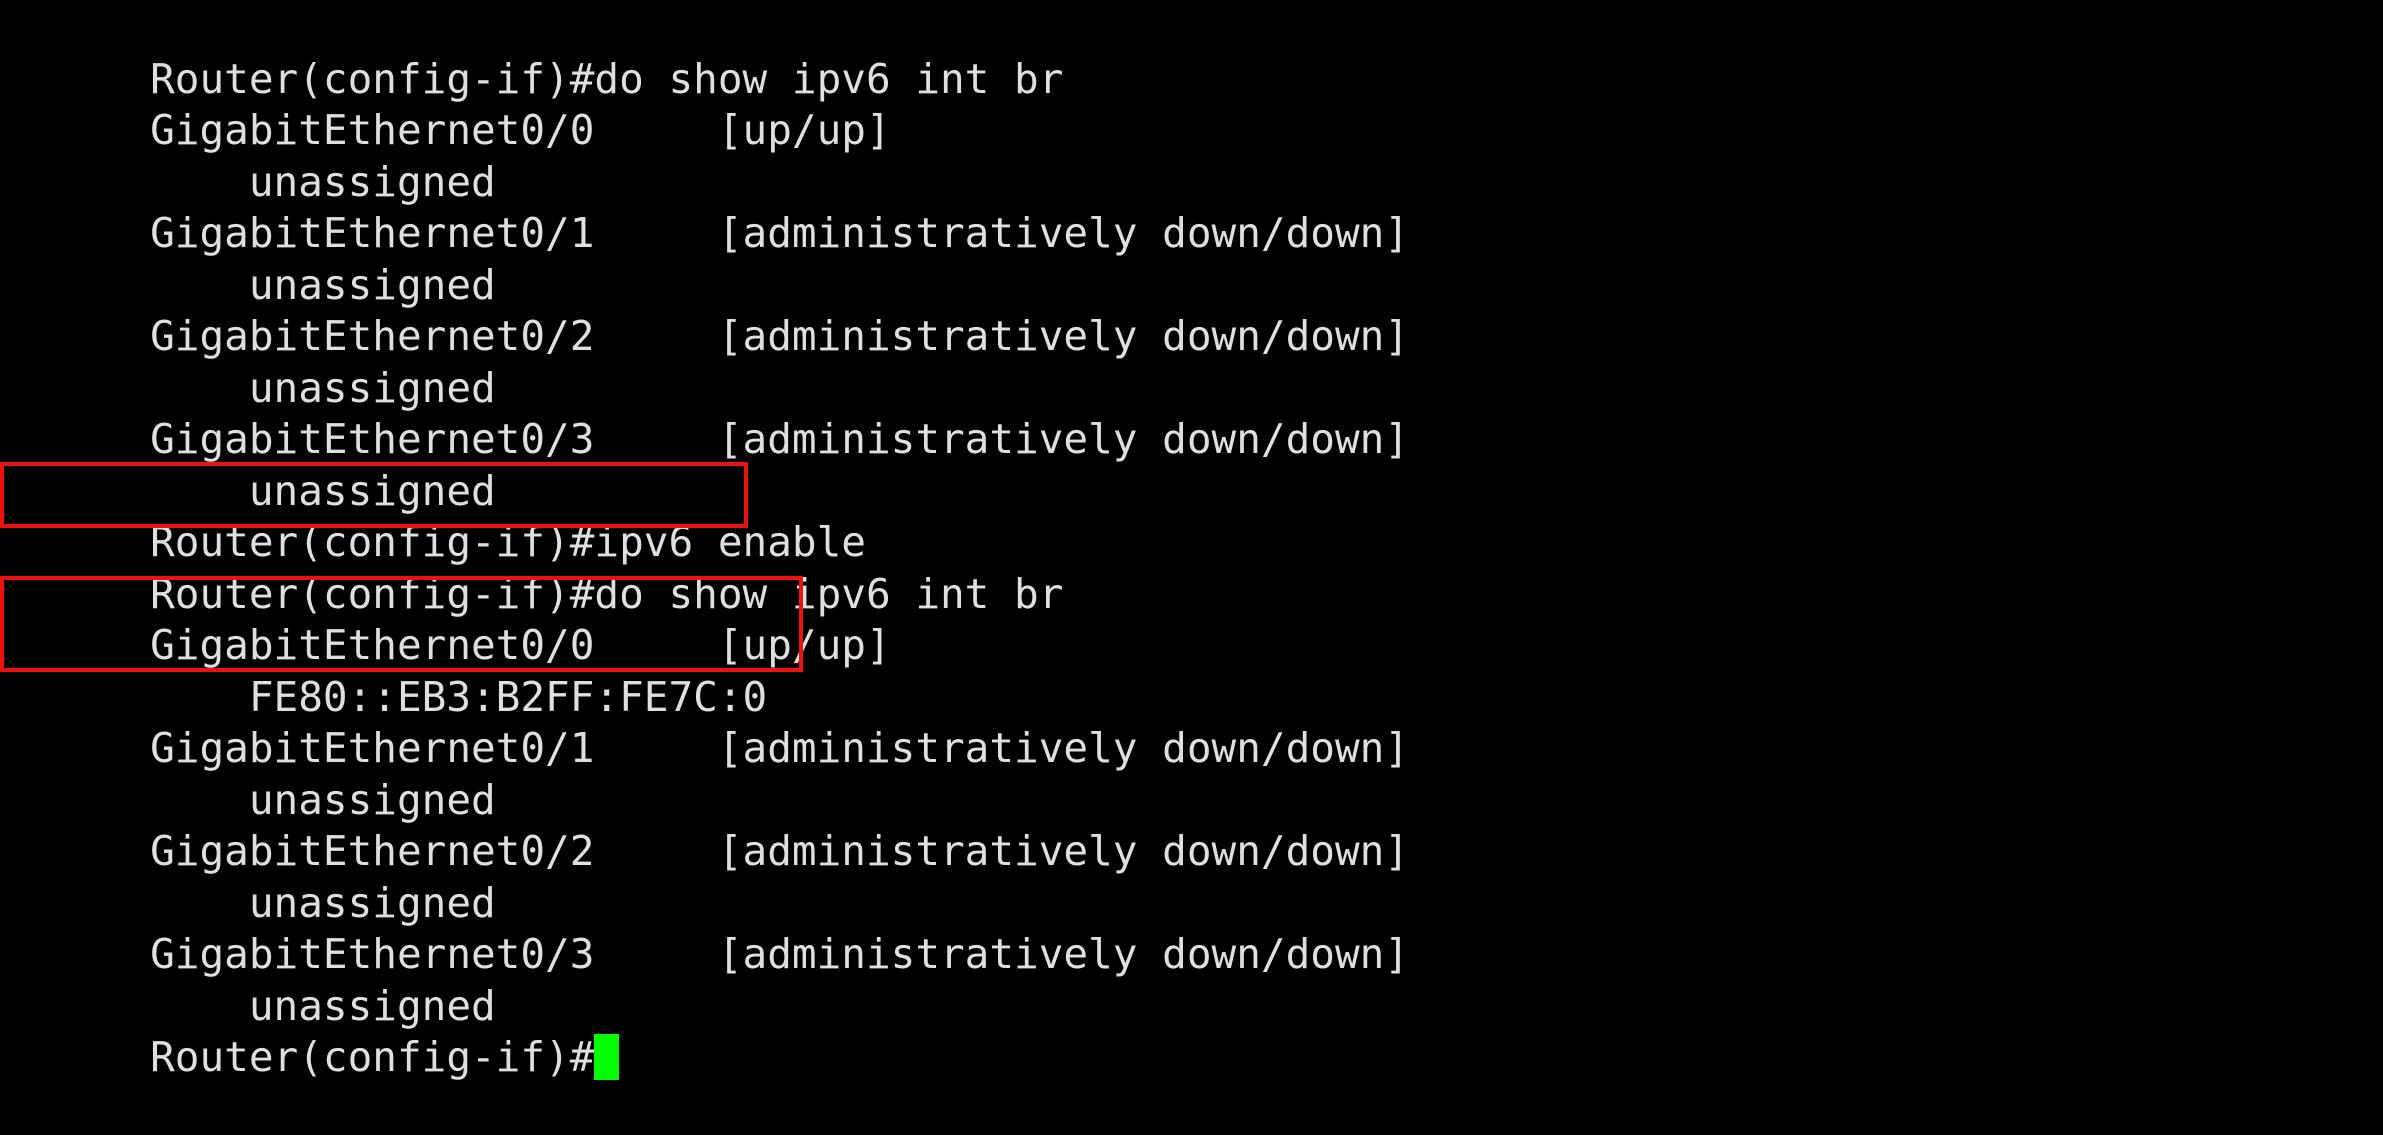 Image resolution: width=2383 pixels, height=1135 pixels. Describe the element at coordinates (607, 1057) in the screenshot. I see `text-cursor` at that location.